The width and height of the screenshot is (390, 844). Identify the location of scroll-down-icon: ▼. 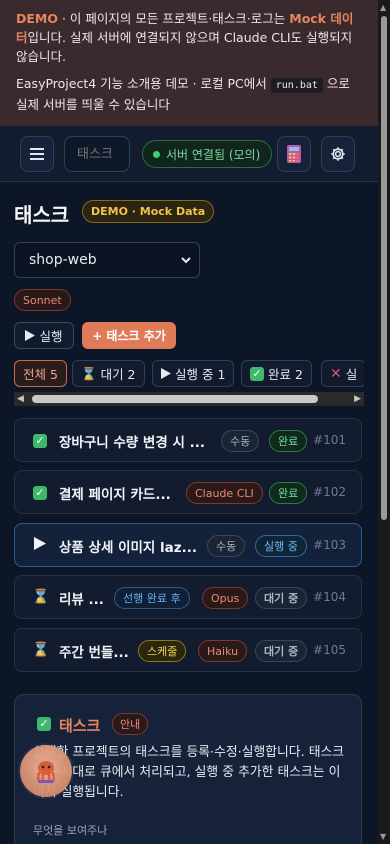
(383, 836).